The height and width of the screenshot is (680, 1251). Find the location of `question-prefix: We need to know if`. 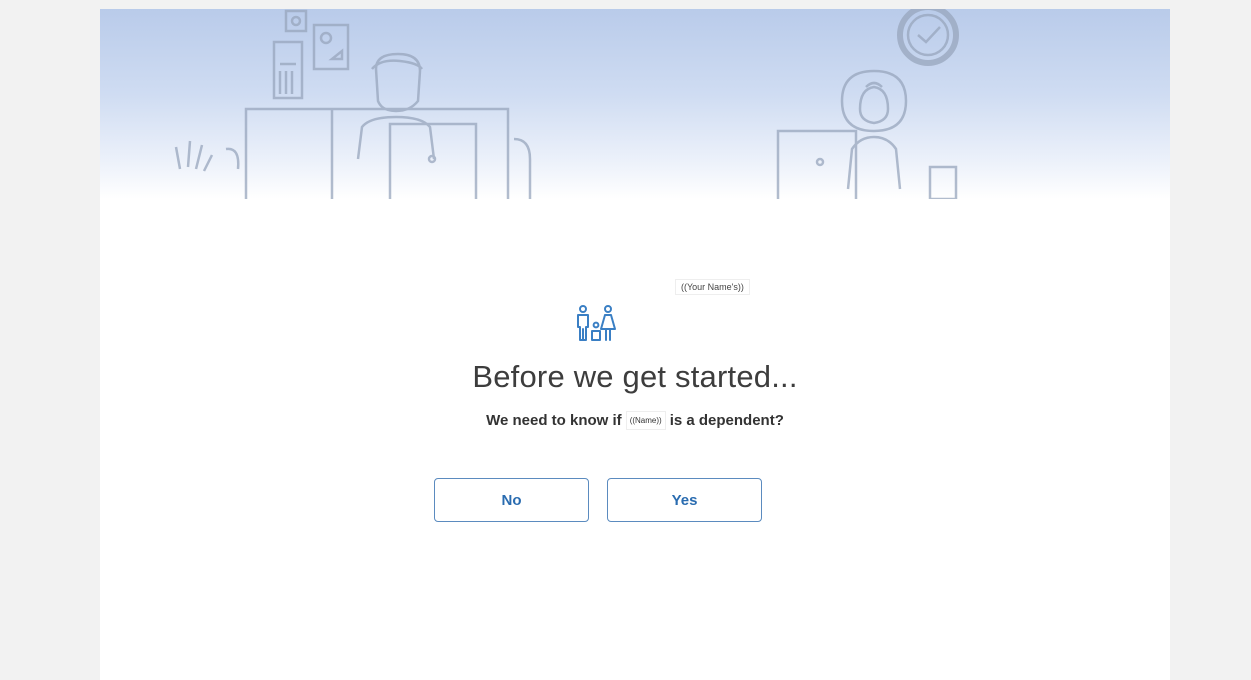

question-prefix: We need to know if is located at coordinates (554, 420).